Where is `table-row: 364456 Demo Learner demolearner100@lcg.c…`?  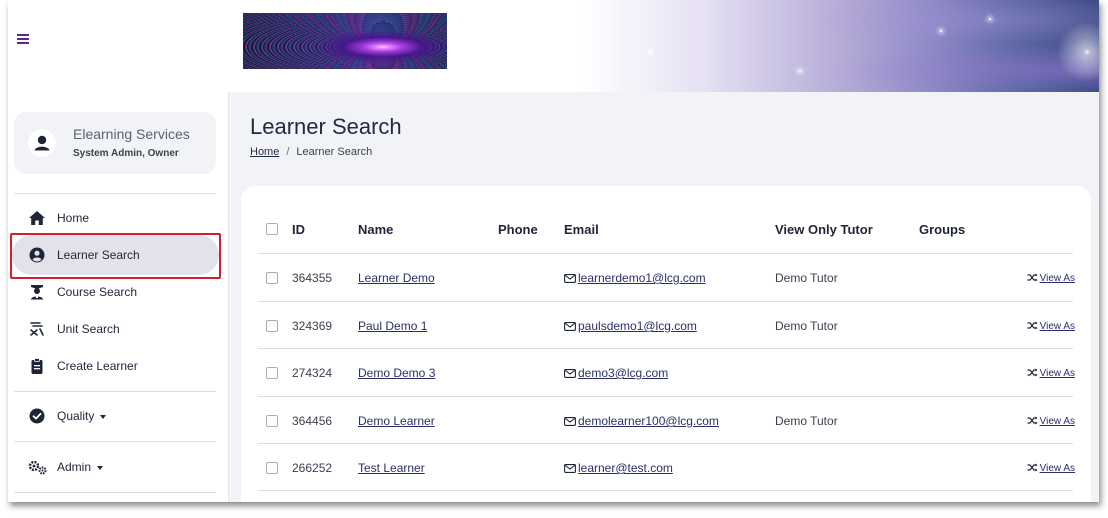
table-row: 364456 Demo Learner demolearner100@lcg.c… is located at coordinates (666, 420).